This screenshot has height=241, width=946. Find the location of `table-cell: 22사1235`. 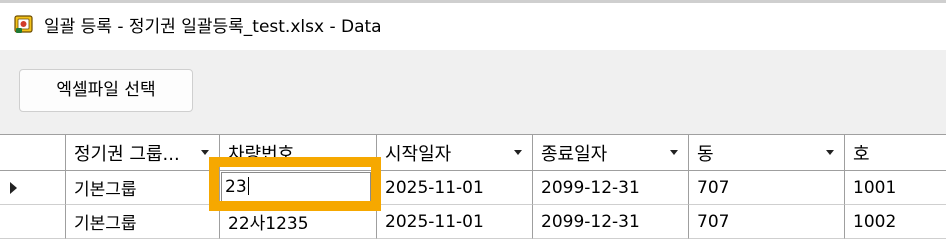

table-cell: 22사1235 is located at coordinates (298, 222).